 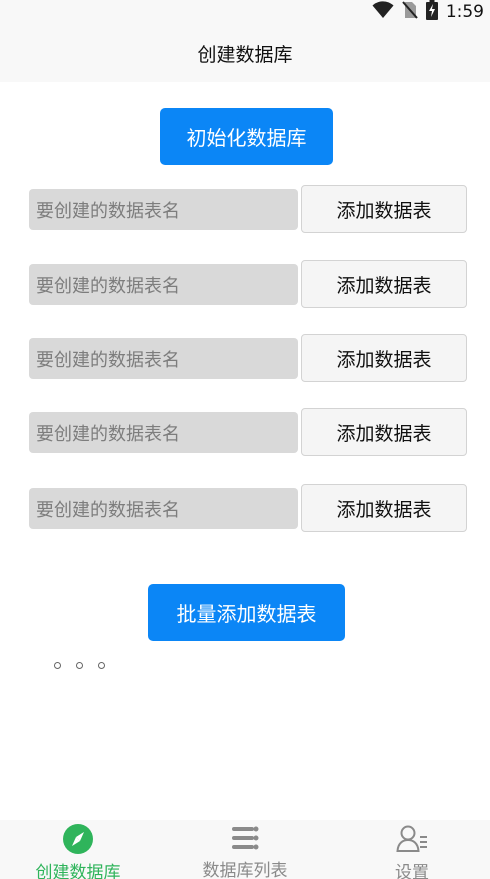 What do you see at coordinates (78, 871) in the screenshot?
I see `tab-label: 创建数据库` at bounding box center [78, 871].